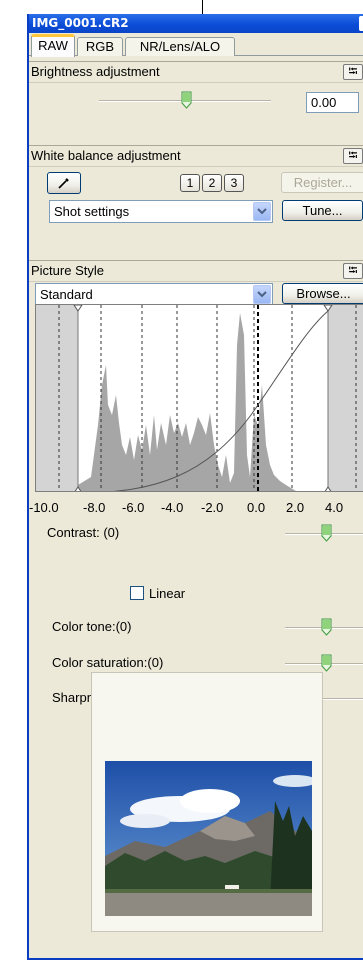  What do you see at coordinates (100, 46) in the screenshot?
I see `tab-rgb: RGB` at bounding box center [100, 46].